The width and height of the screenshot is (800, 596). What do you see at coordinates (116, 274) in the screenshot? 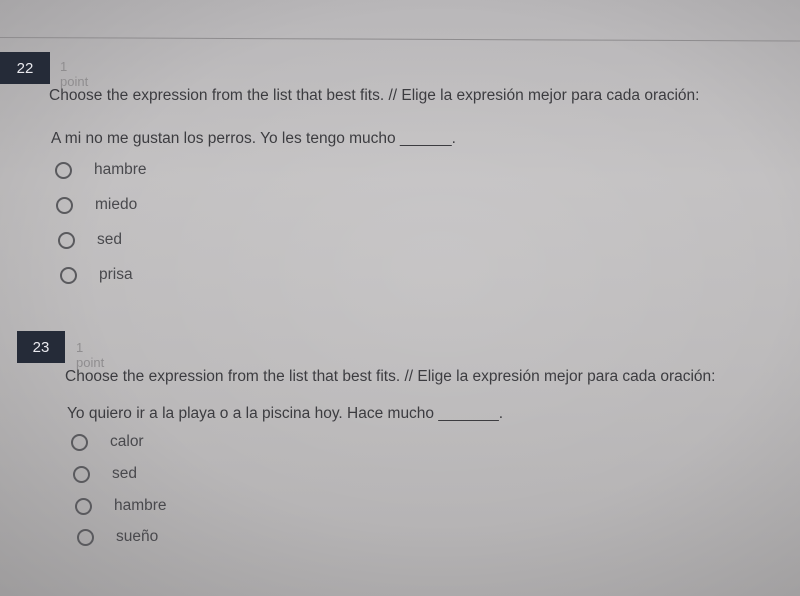
I see `option-label: prisa` at bounding box center [116, 274].